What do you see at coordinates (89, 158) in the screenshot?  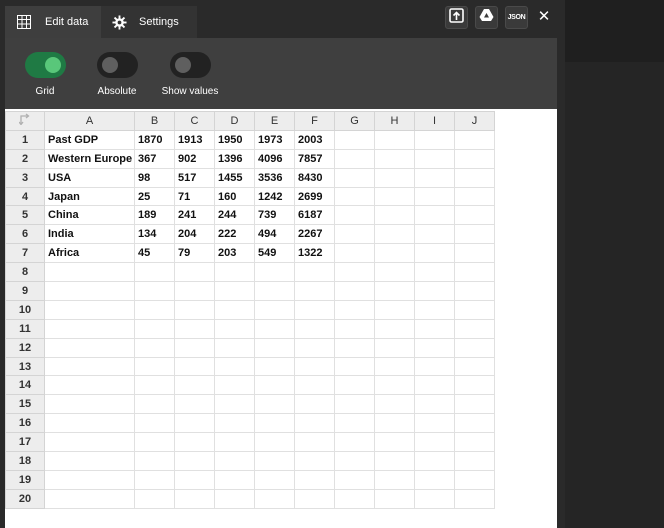 I see `cell: Western Europe` at bounding box center [89, 158].